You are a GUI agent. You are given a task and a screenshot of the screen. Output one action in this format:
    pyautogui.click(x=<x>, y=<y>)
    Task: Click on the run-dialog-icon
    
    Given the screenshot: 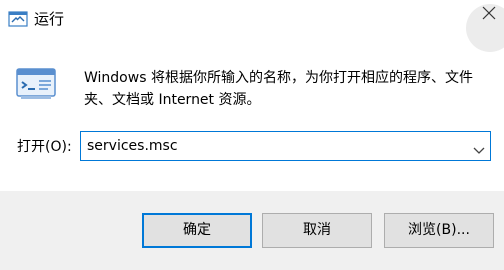 What is the action you would take?
    pyautogui.click(x=36, y=84)
    